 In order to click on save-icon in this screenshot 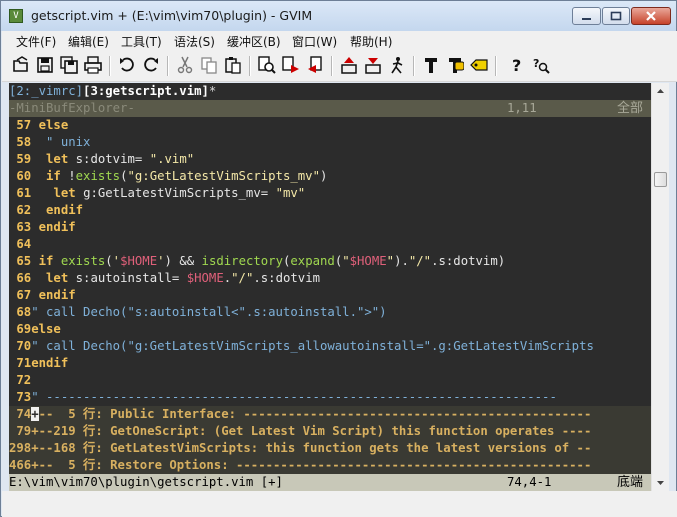, I will do `click(45, 65)`.